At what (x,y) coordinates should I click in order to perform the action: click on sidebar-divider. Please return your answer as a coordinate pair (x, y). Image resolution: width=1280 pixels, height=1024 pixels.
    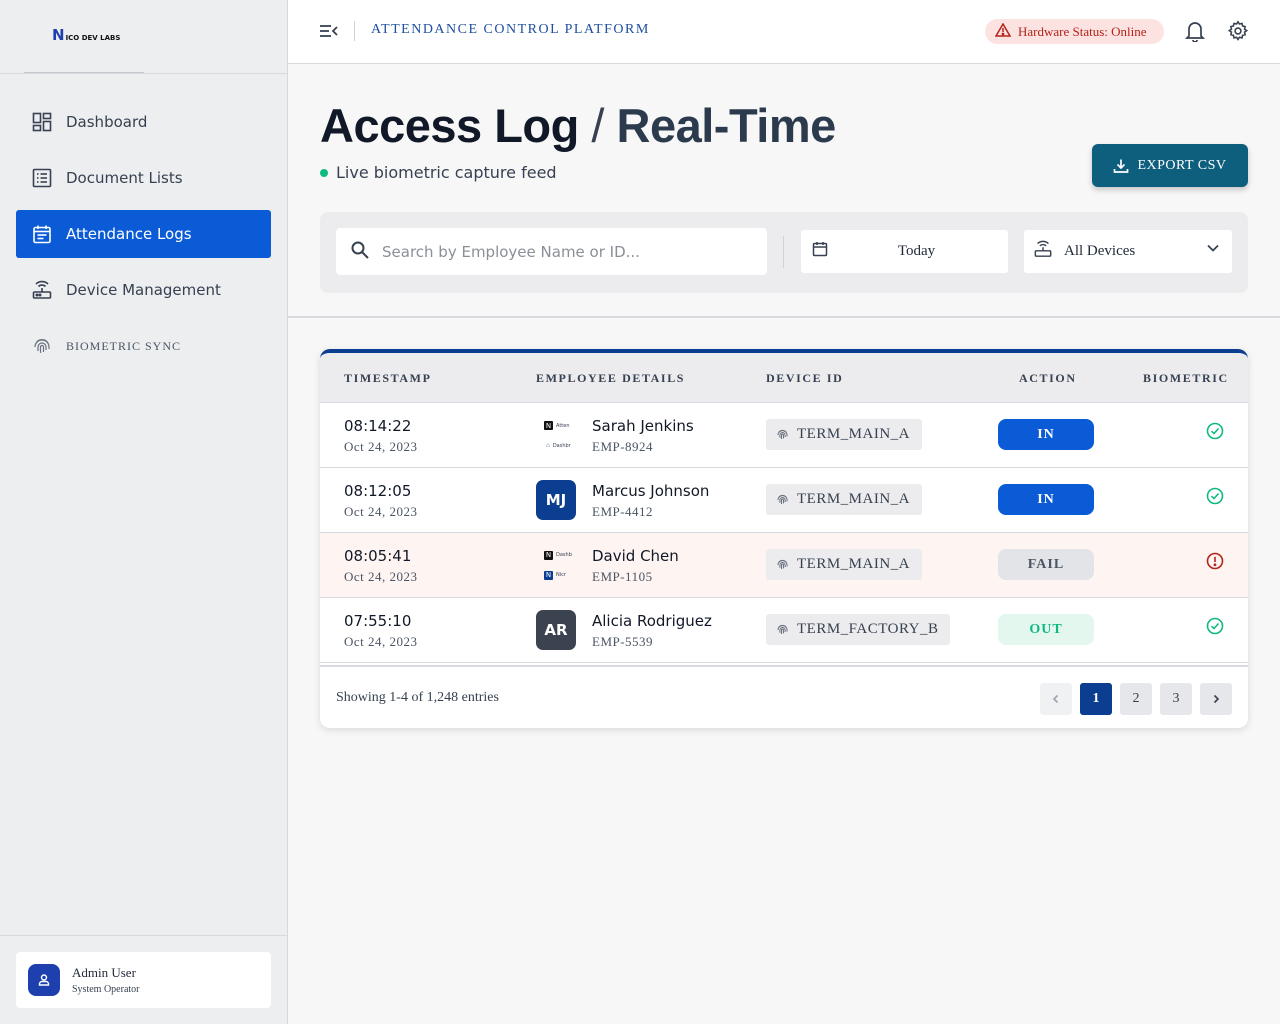
    Looking at the image, I should click on (144, 935).